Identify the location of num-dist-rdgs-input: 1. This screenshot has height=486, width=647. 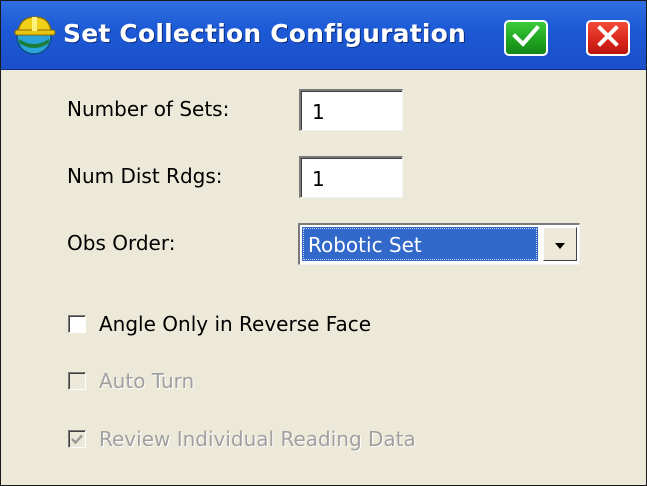
(351, 177).